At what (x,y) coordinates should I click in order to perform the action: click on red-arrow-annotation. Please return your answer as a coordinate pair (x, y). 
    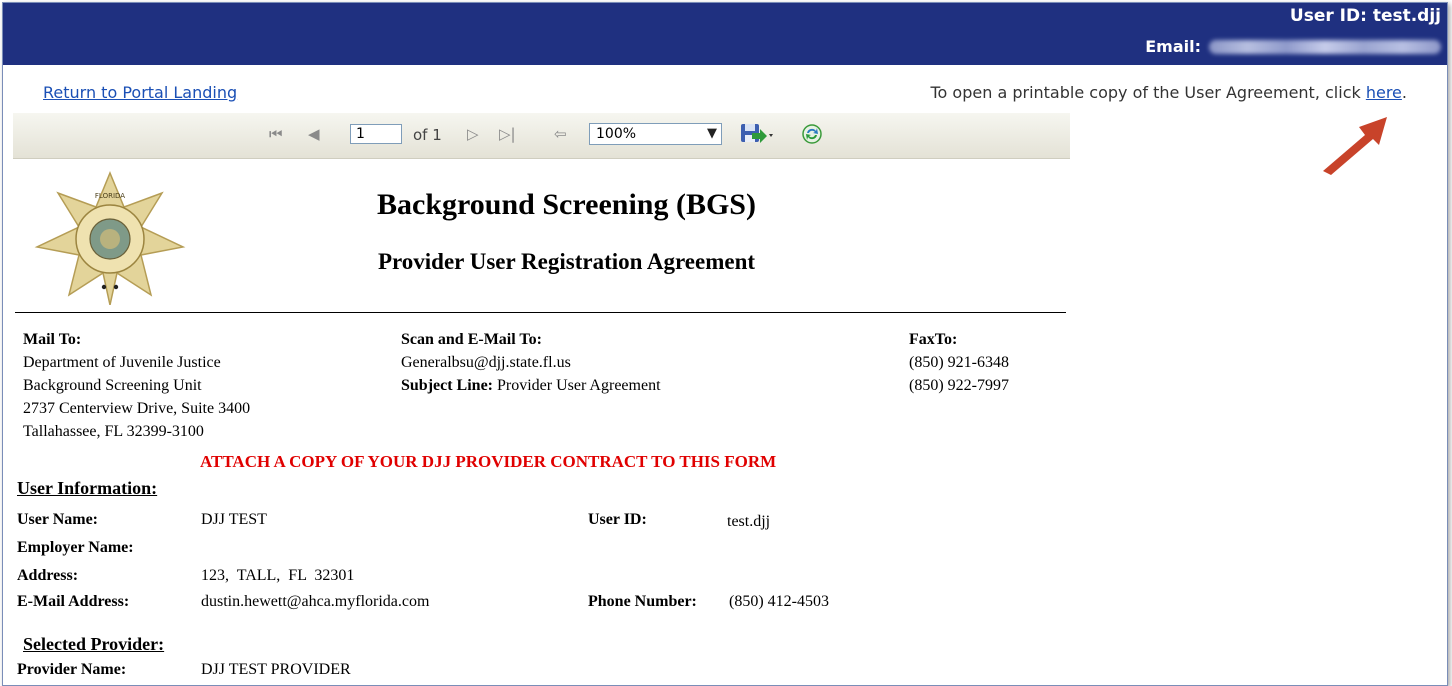
    Looking at the image, I should click on (1355, 146).